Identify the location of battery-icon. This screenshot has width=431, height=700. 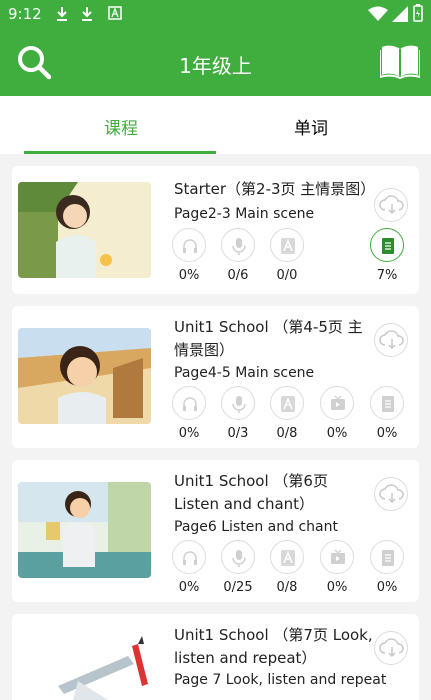
(418, 13).